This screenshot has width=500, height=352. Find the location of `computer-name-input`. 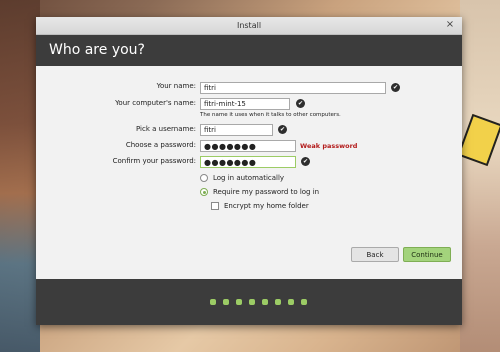

computer-name-input is located at coordinates (245, 104).